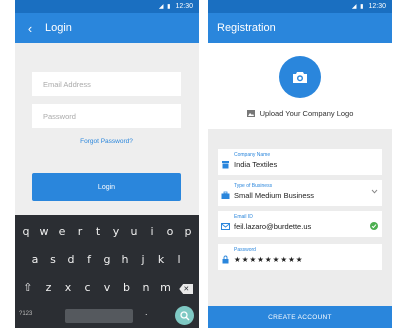 This screenshot has width=393, height=328. Describe the element at coordinates (28, 287) in the screenshot. I see `shift-icon: ⇧` at that location.